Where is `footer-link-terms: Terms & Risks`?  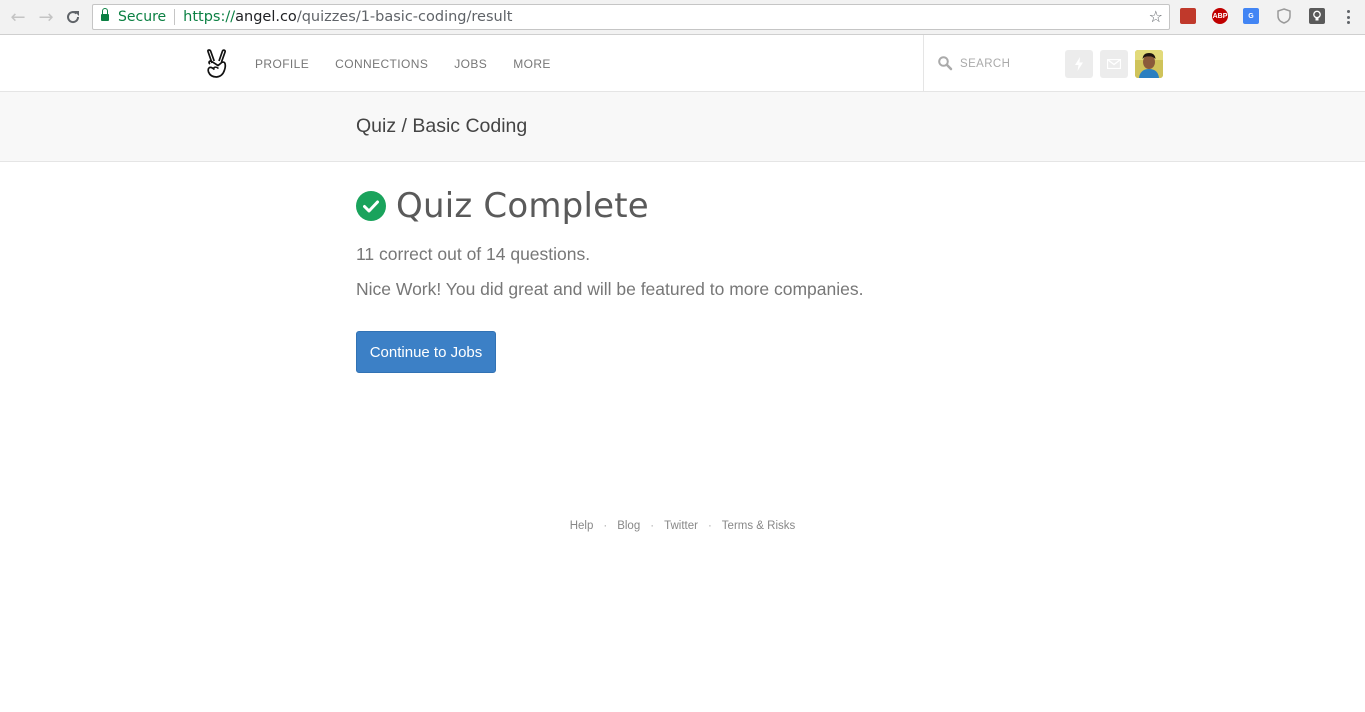 footer-link-terms: Terms & Risks is located at coordinates (758, 526).